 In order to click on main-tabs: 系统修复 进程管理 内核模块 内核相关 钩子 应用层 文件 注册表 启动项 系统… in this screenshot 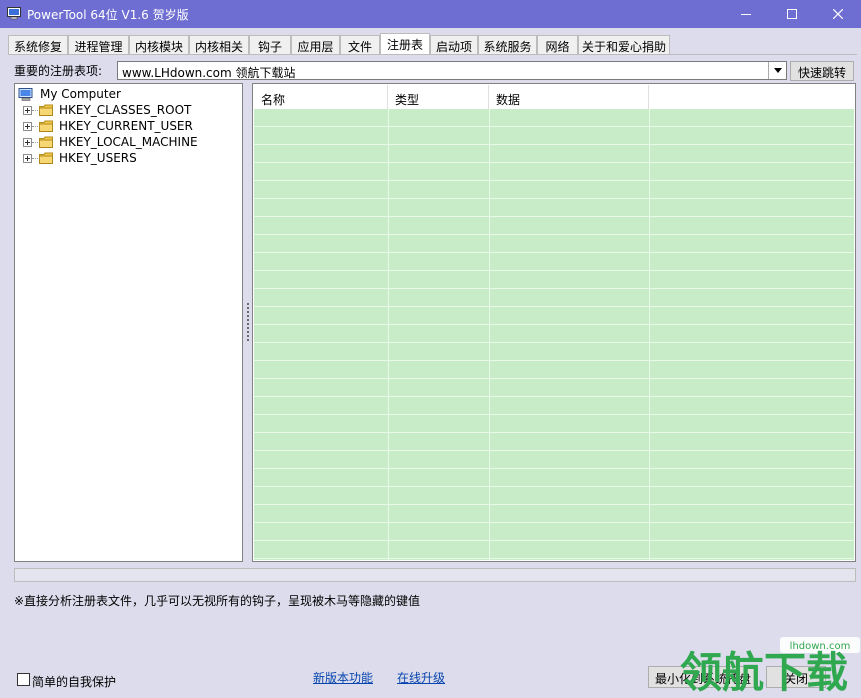, I will do `click(433, 44)`.